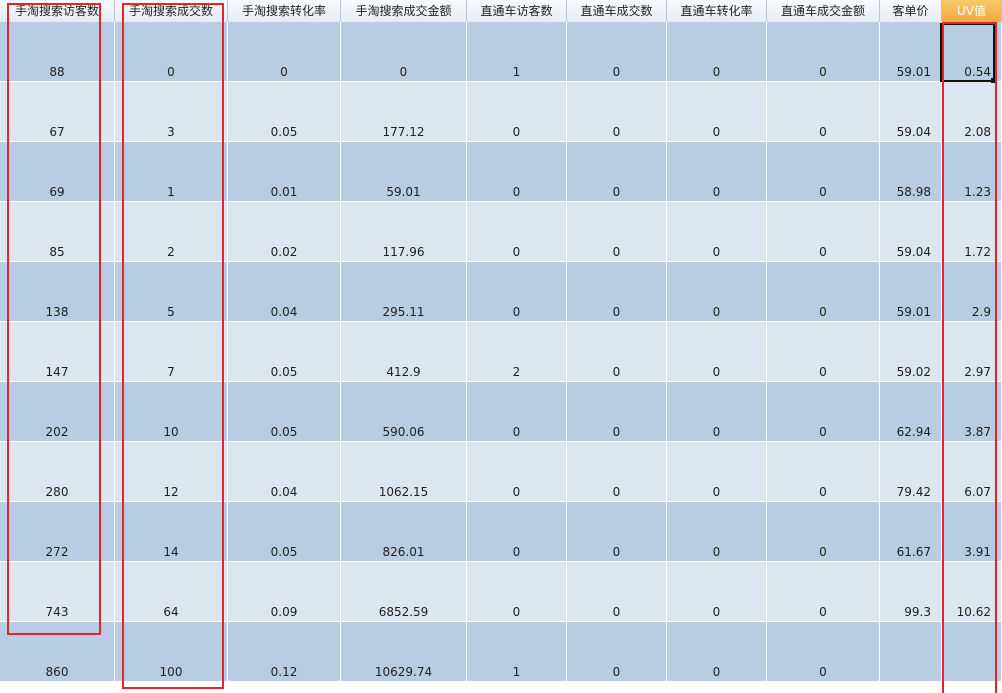 This screenshot has height=693, width=1002. What do you see at coordinates (972, 411) in the screenshot?
I see `table-cell: 3.87` at bounding box center [972, 411].